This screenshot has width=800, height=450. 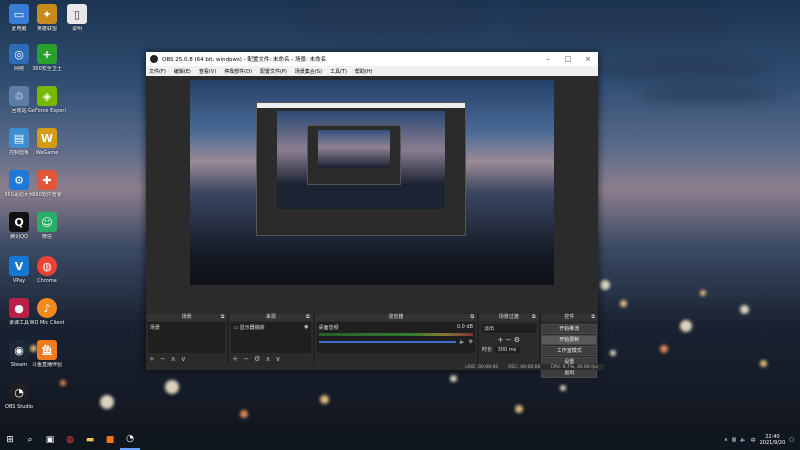 I want to click on studio-mode-button: 工作室模式, so click(x=569, y=351).